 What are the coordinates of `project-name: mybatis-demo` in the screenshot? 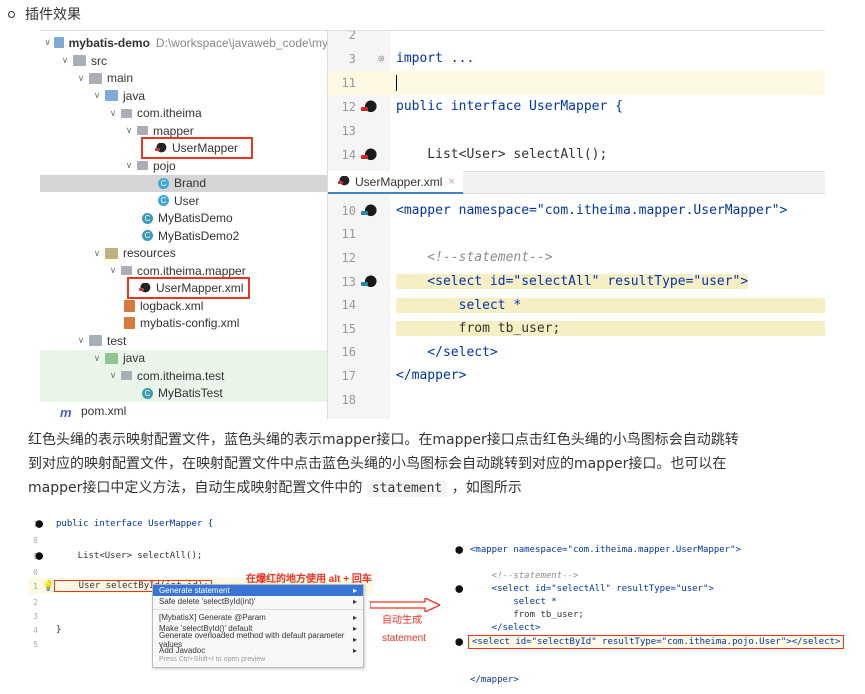 It's located at (109, 42).